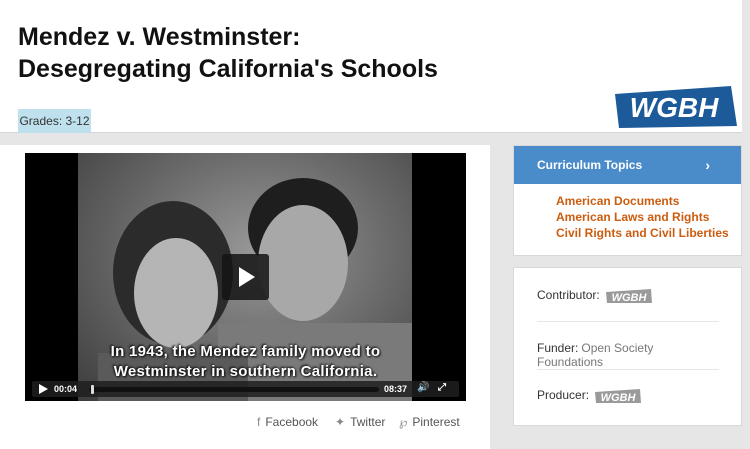 The width and height of the screenshot is (750, 449). Describe the element at coordinates (617, 201) in the screenshot. I see `topic-link: American Documents` at that location.